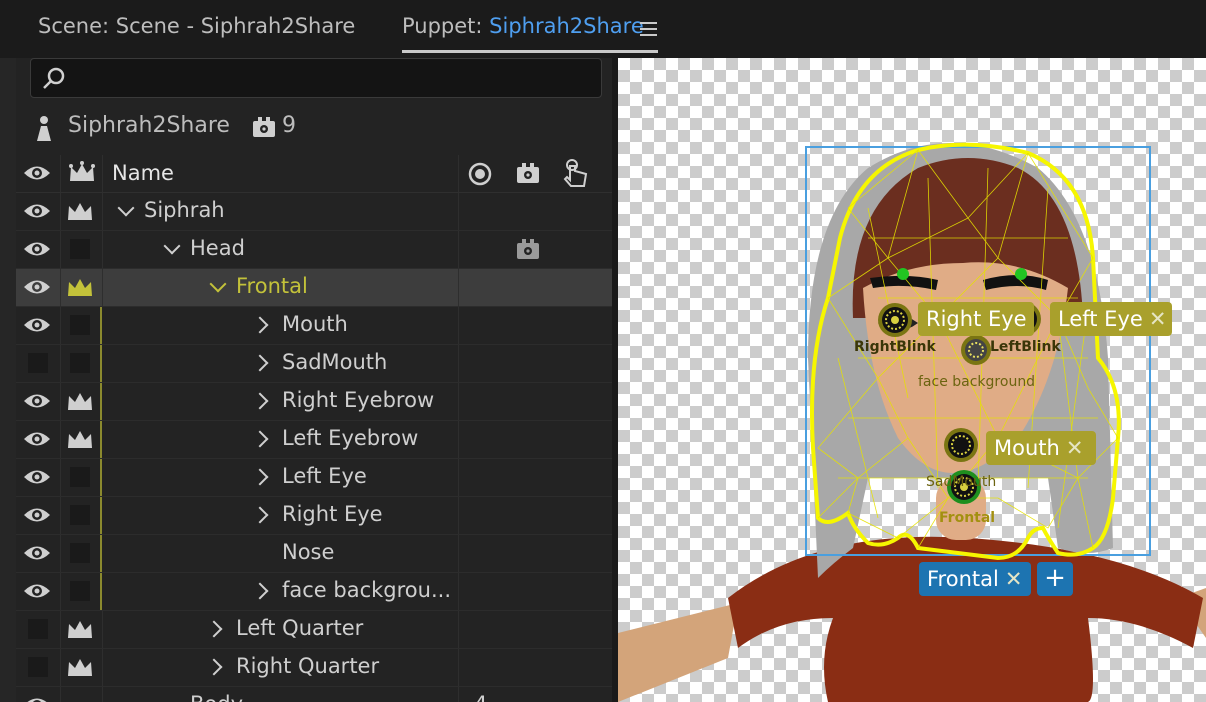 The height and width of the screenshot is (702, 1206). I want to click on layer-label: Right Eye, so click(332, 514).